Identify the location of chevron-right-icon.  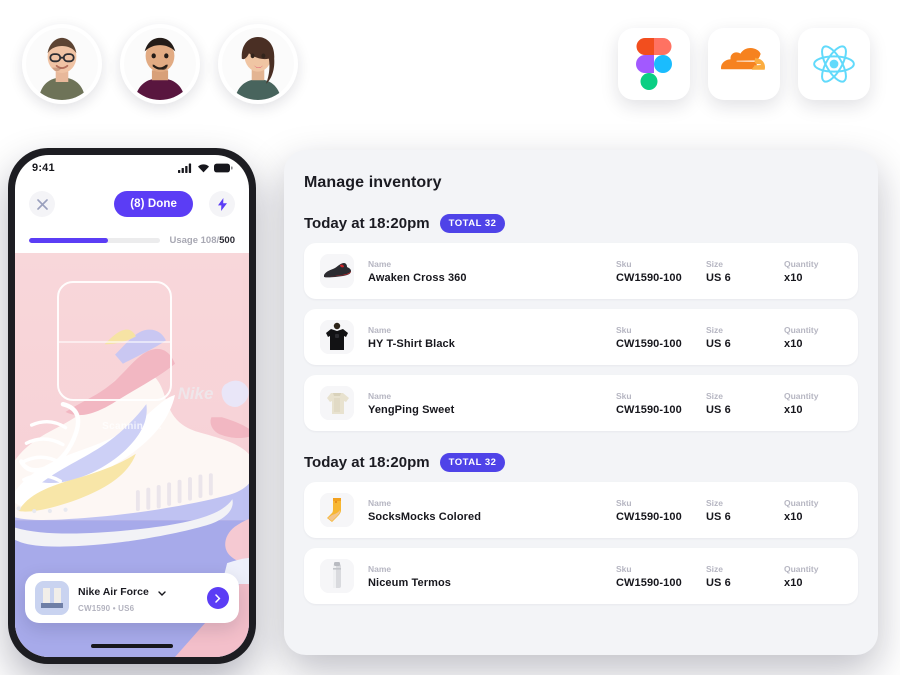
(218, 598).